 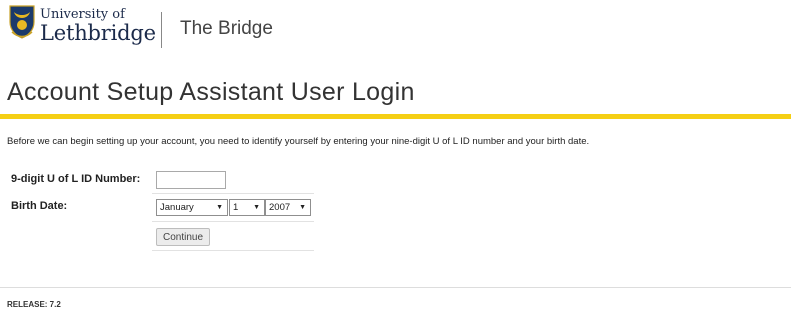 I want to click on birth-day-select: 1 ▼, so click(x=247, y=207).